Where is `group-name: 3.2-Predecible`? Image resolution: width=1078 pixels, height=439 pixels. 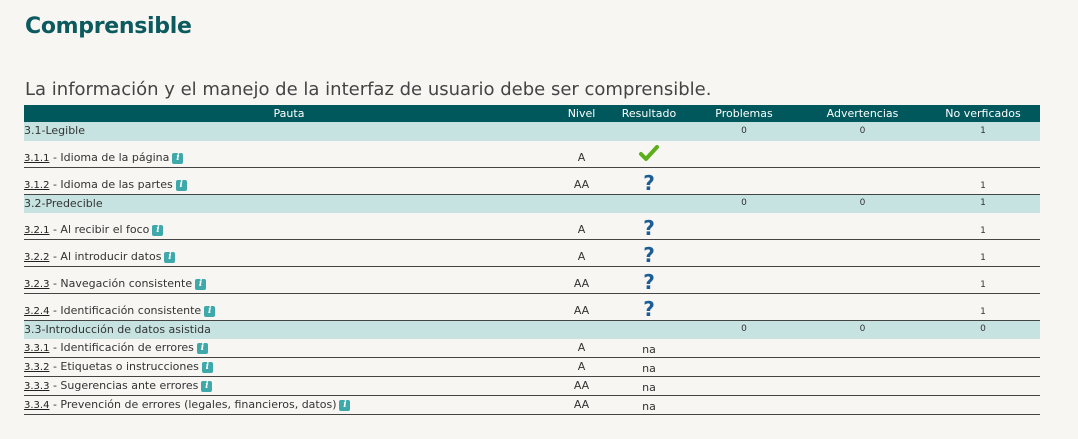
group-name: 3.2-Predecible is located at coordinates (289, 203).